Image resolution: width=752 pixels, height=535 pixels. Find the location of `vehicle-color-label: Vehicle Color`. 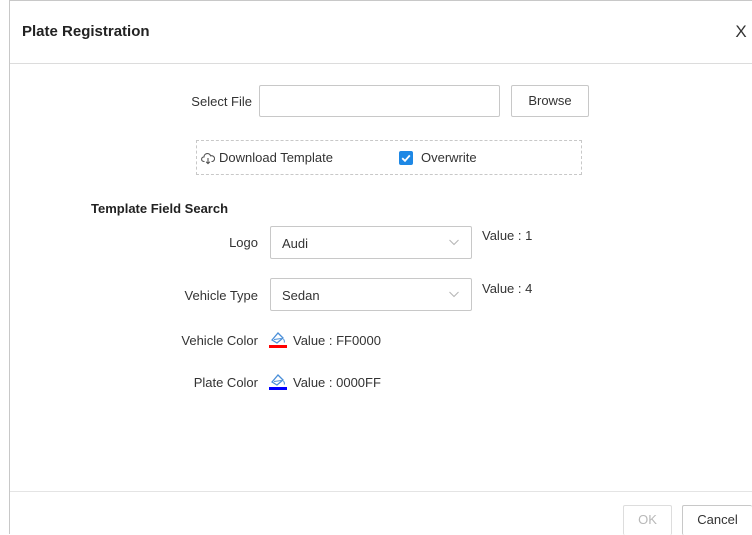

vehicle-color-label: Vehicle Color is located at coordinates (219, 340).